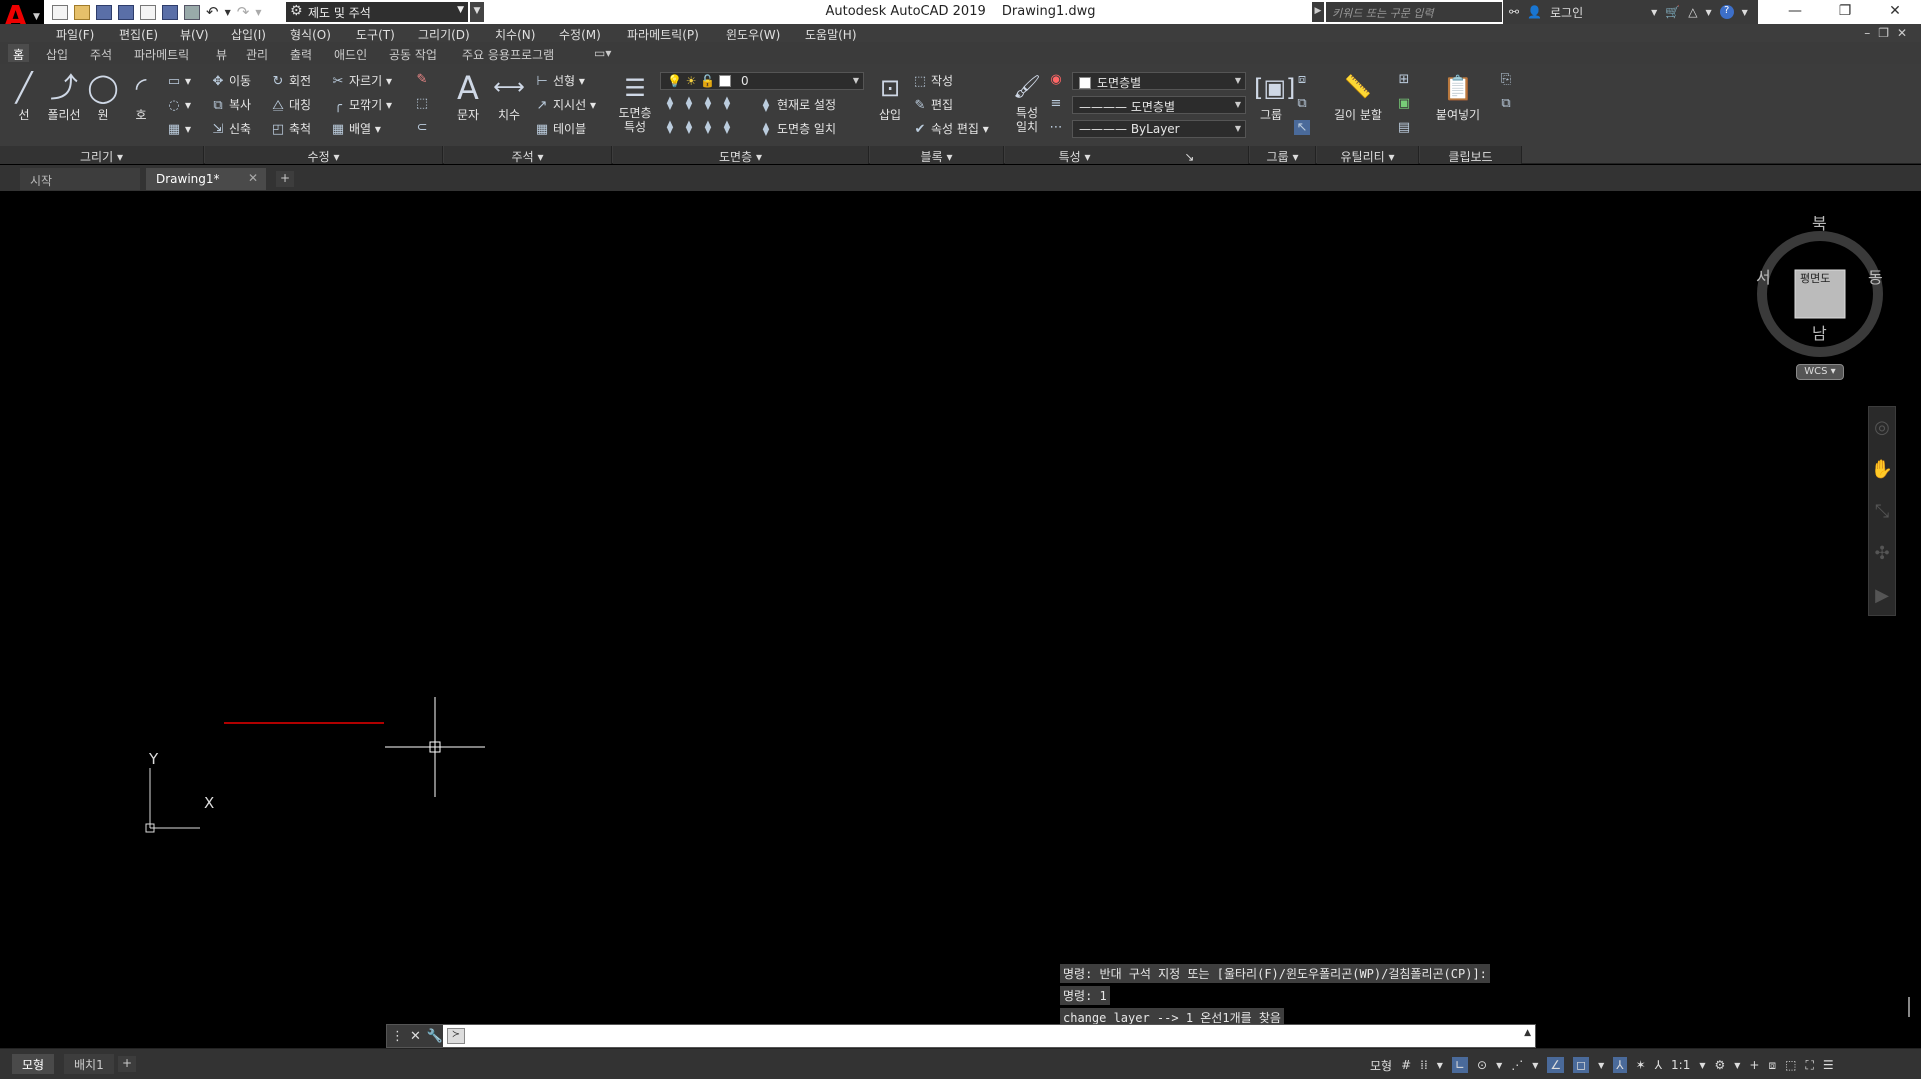 The height and width of the screenshot is (1079, 1921). What do you see at coordinates (212, 12) in the screenshot?
I see `undo-icon: ↶` at bounding box center [212, 12].